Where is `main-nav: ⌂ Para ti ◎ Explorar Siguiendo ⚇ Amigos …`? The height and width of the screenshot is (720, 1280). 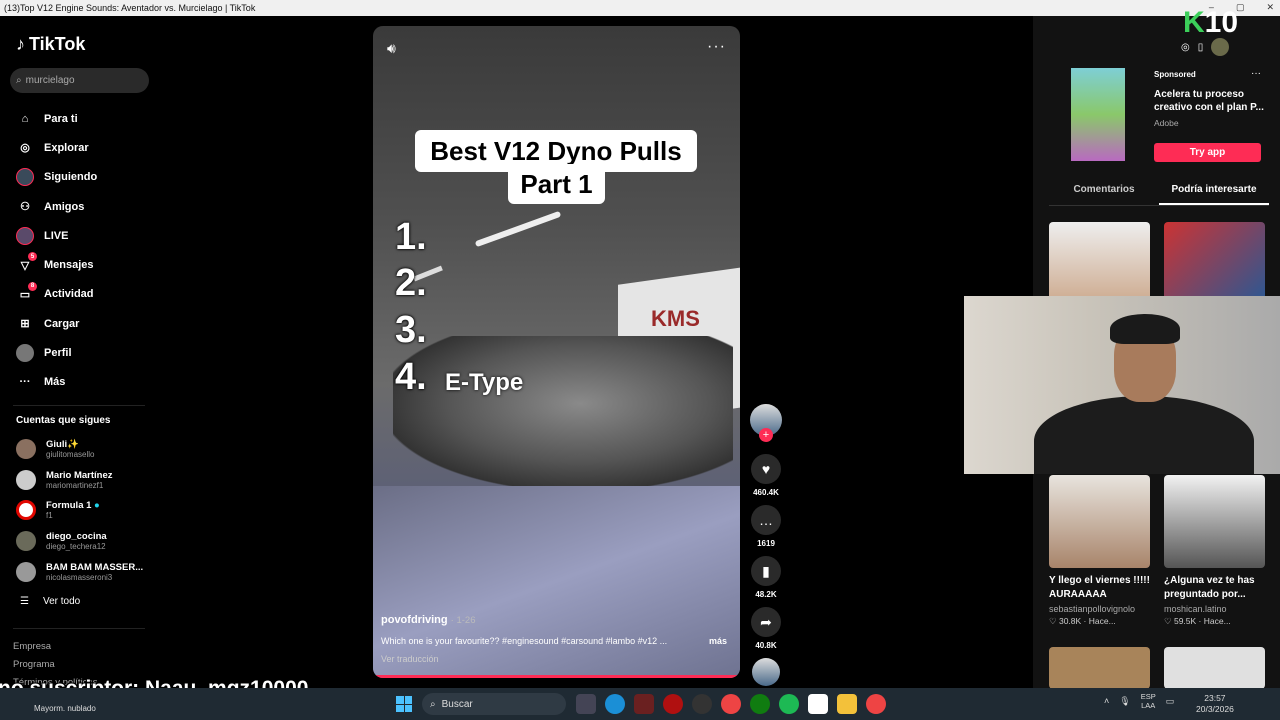
main-nav: ⌂ Para ti ◎ Explorar Siguiendo ⚇ Amigos … is located at coordinates (82, 250).